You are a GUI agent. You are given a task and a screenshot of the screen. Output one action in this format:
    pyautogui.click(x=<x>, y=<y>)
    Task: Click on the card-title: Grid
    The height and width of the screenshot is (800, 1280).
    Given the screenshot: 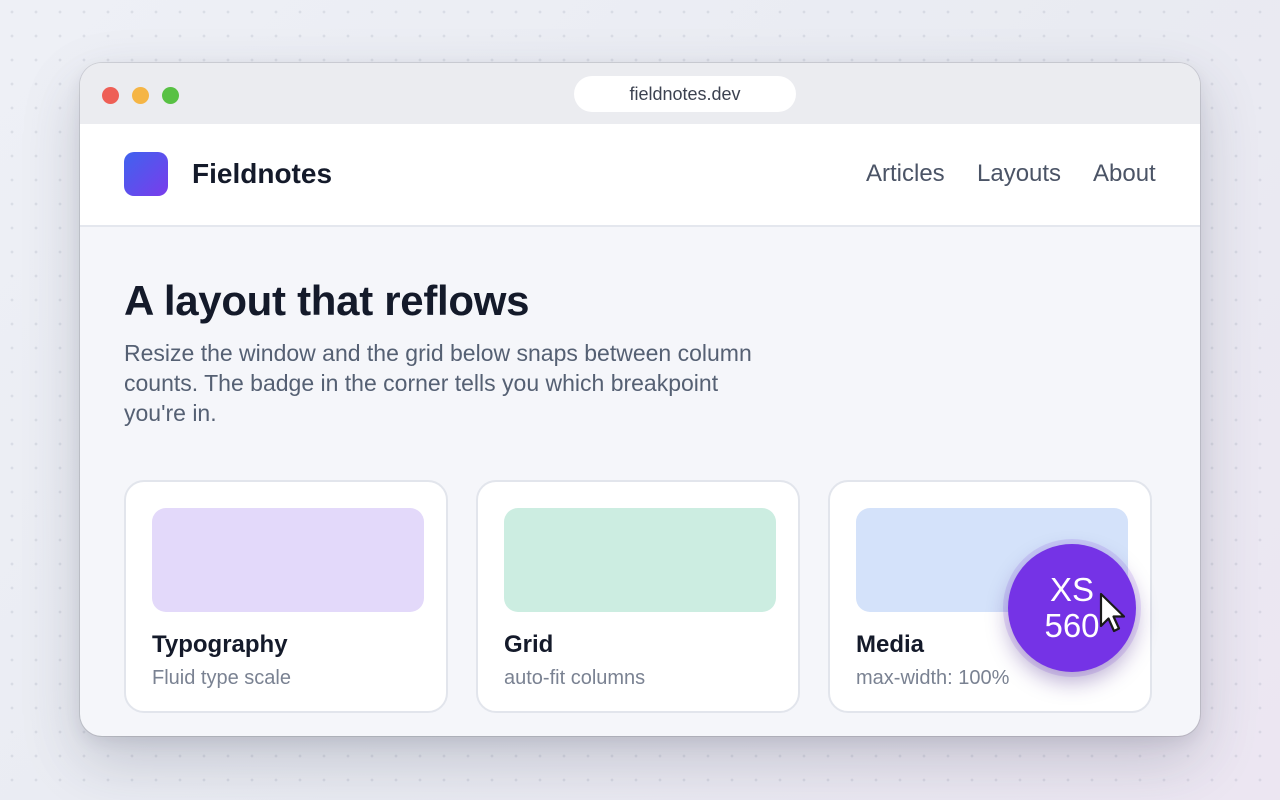 What is the action you would take?
    pyautogui.click(x=529, y=644)
    